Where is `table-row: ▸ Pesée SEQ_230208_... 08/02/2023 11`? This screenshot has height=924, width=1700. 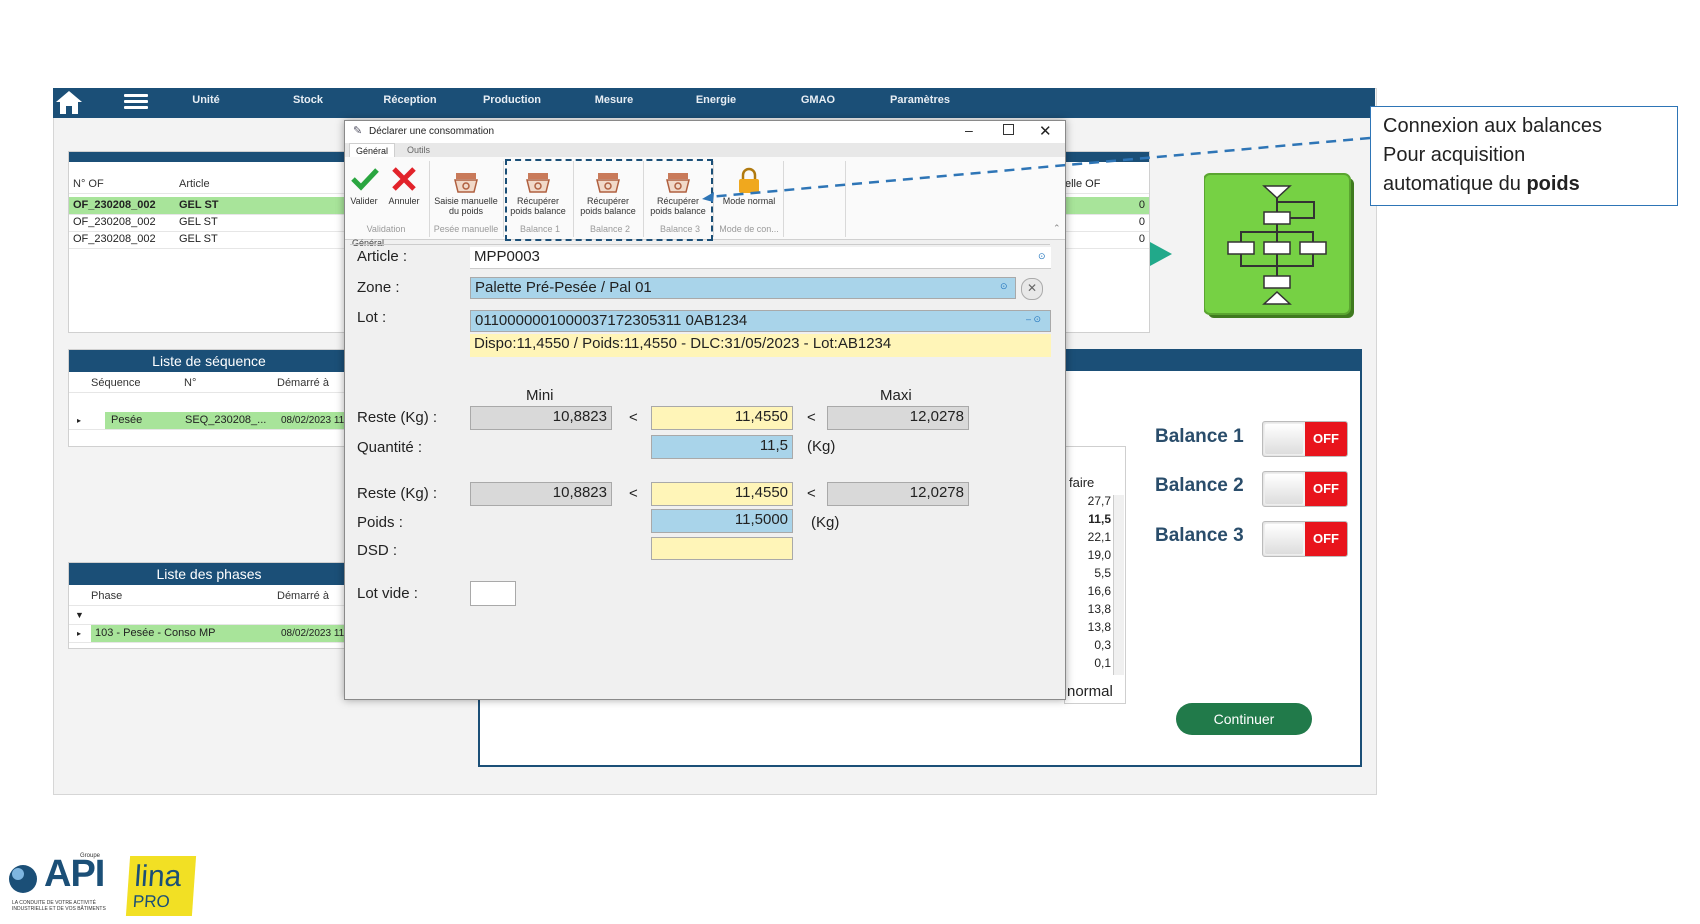 table-row: ▸ Pesée SEQ_230208_... 08/02/2023 11 is located at coordinates (211, 421).